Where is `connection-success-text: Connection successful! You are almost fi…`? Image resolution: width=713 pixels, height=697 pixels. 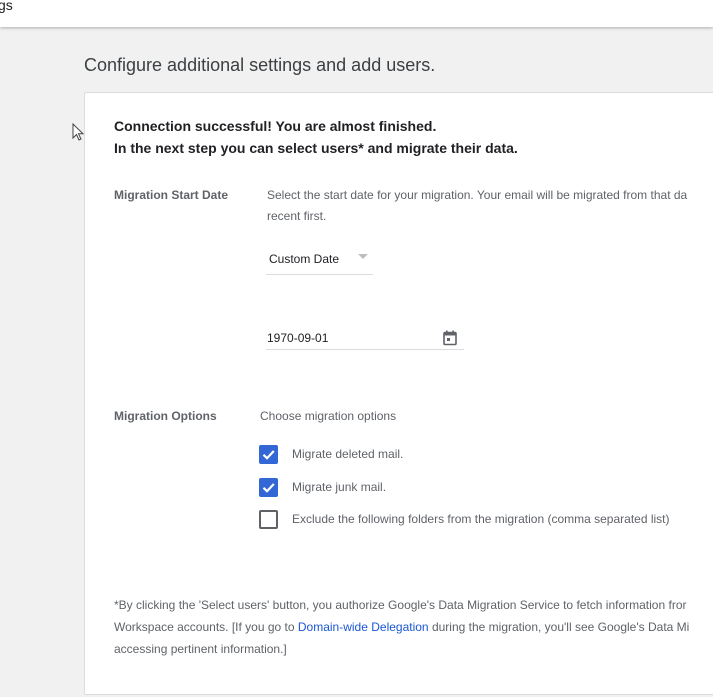
connection-success-text: Connection successful! You are almost fi… is located at coordinates (275, 126).